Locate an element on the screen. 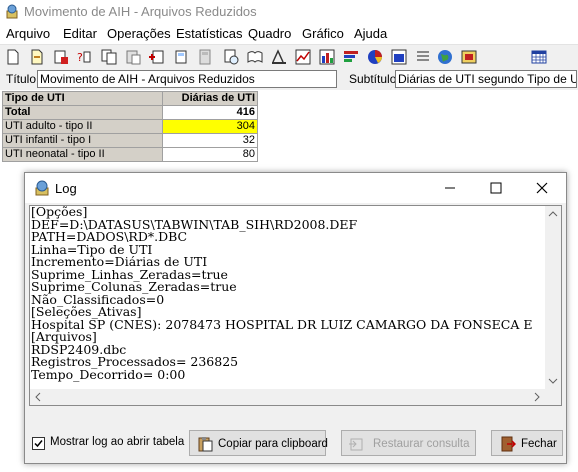  menu-quadro: Quadro is located at coordinates (269, 33).